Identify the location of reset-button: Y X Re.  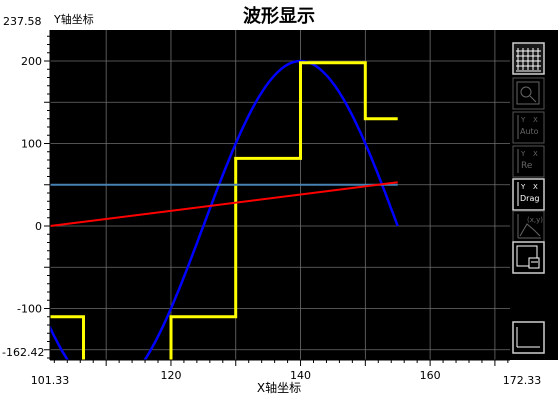
(528, 161).